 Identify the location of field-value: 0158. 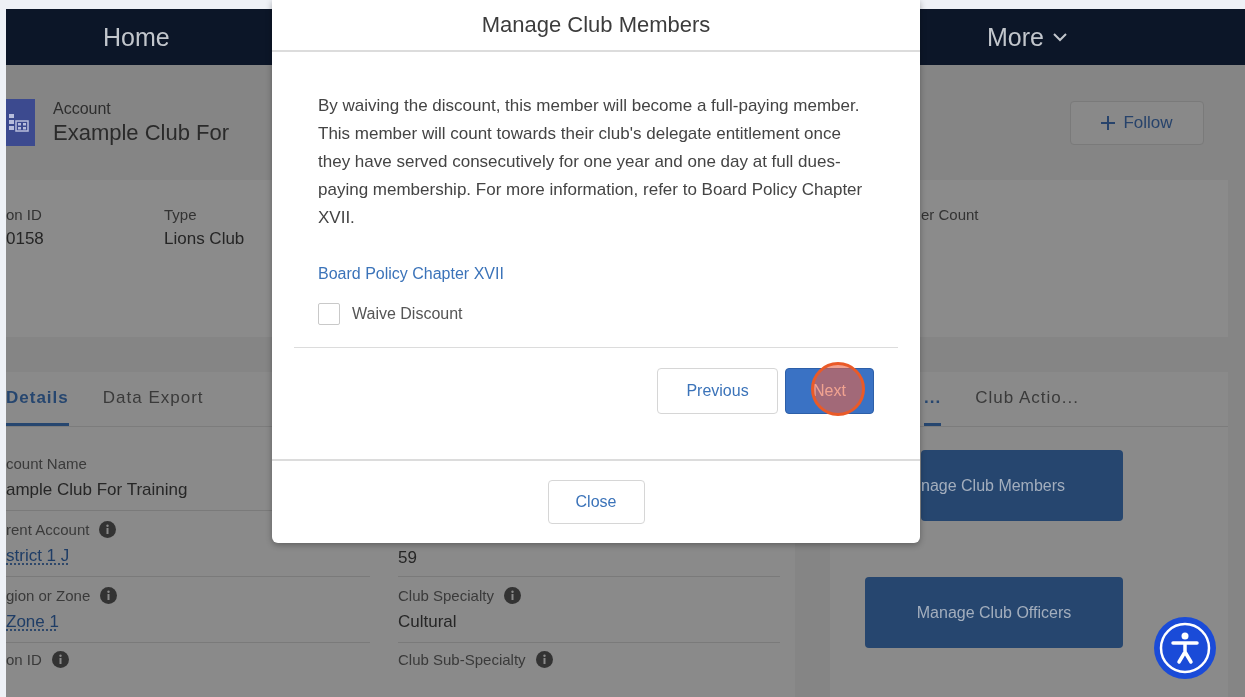
(25, 239).